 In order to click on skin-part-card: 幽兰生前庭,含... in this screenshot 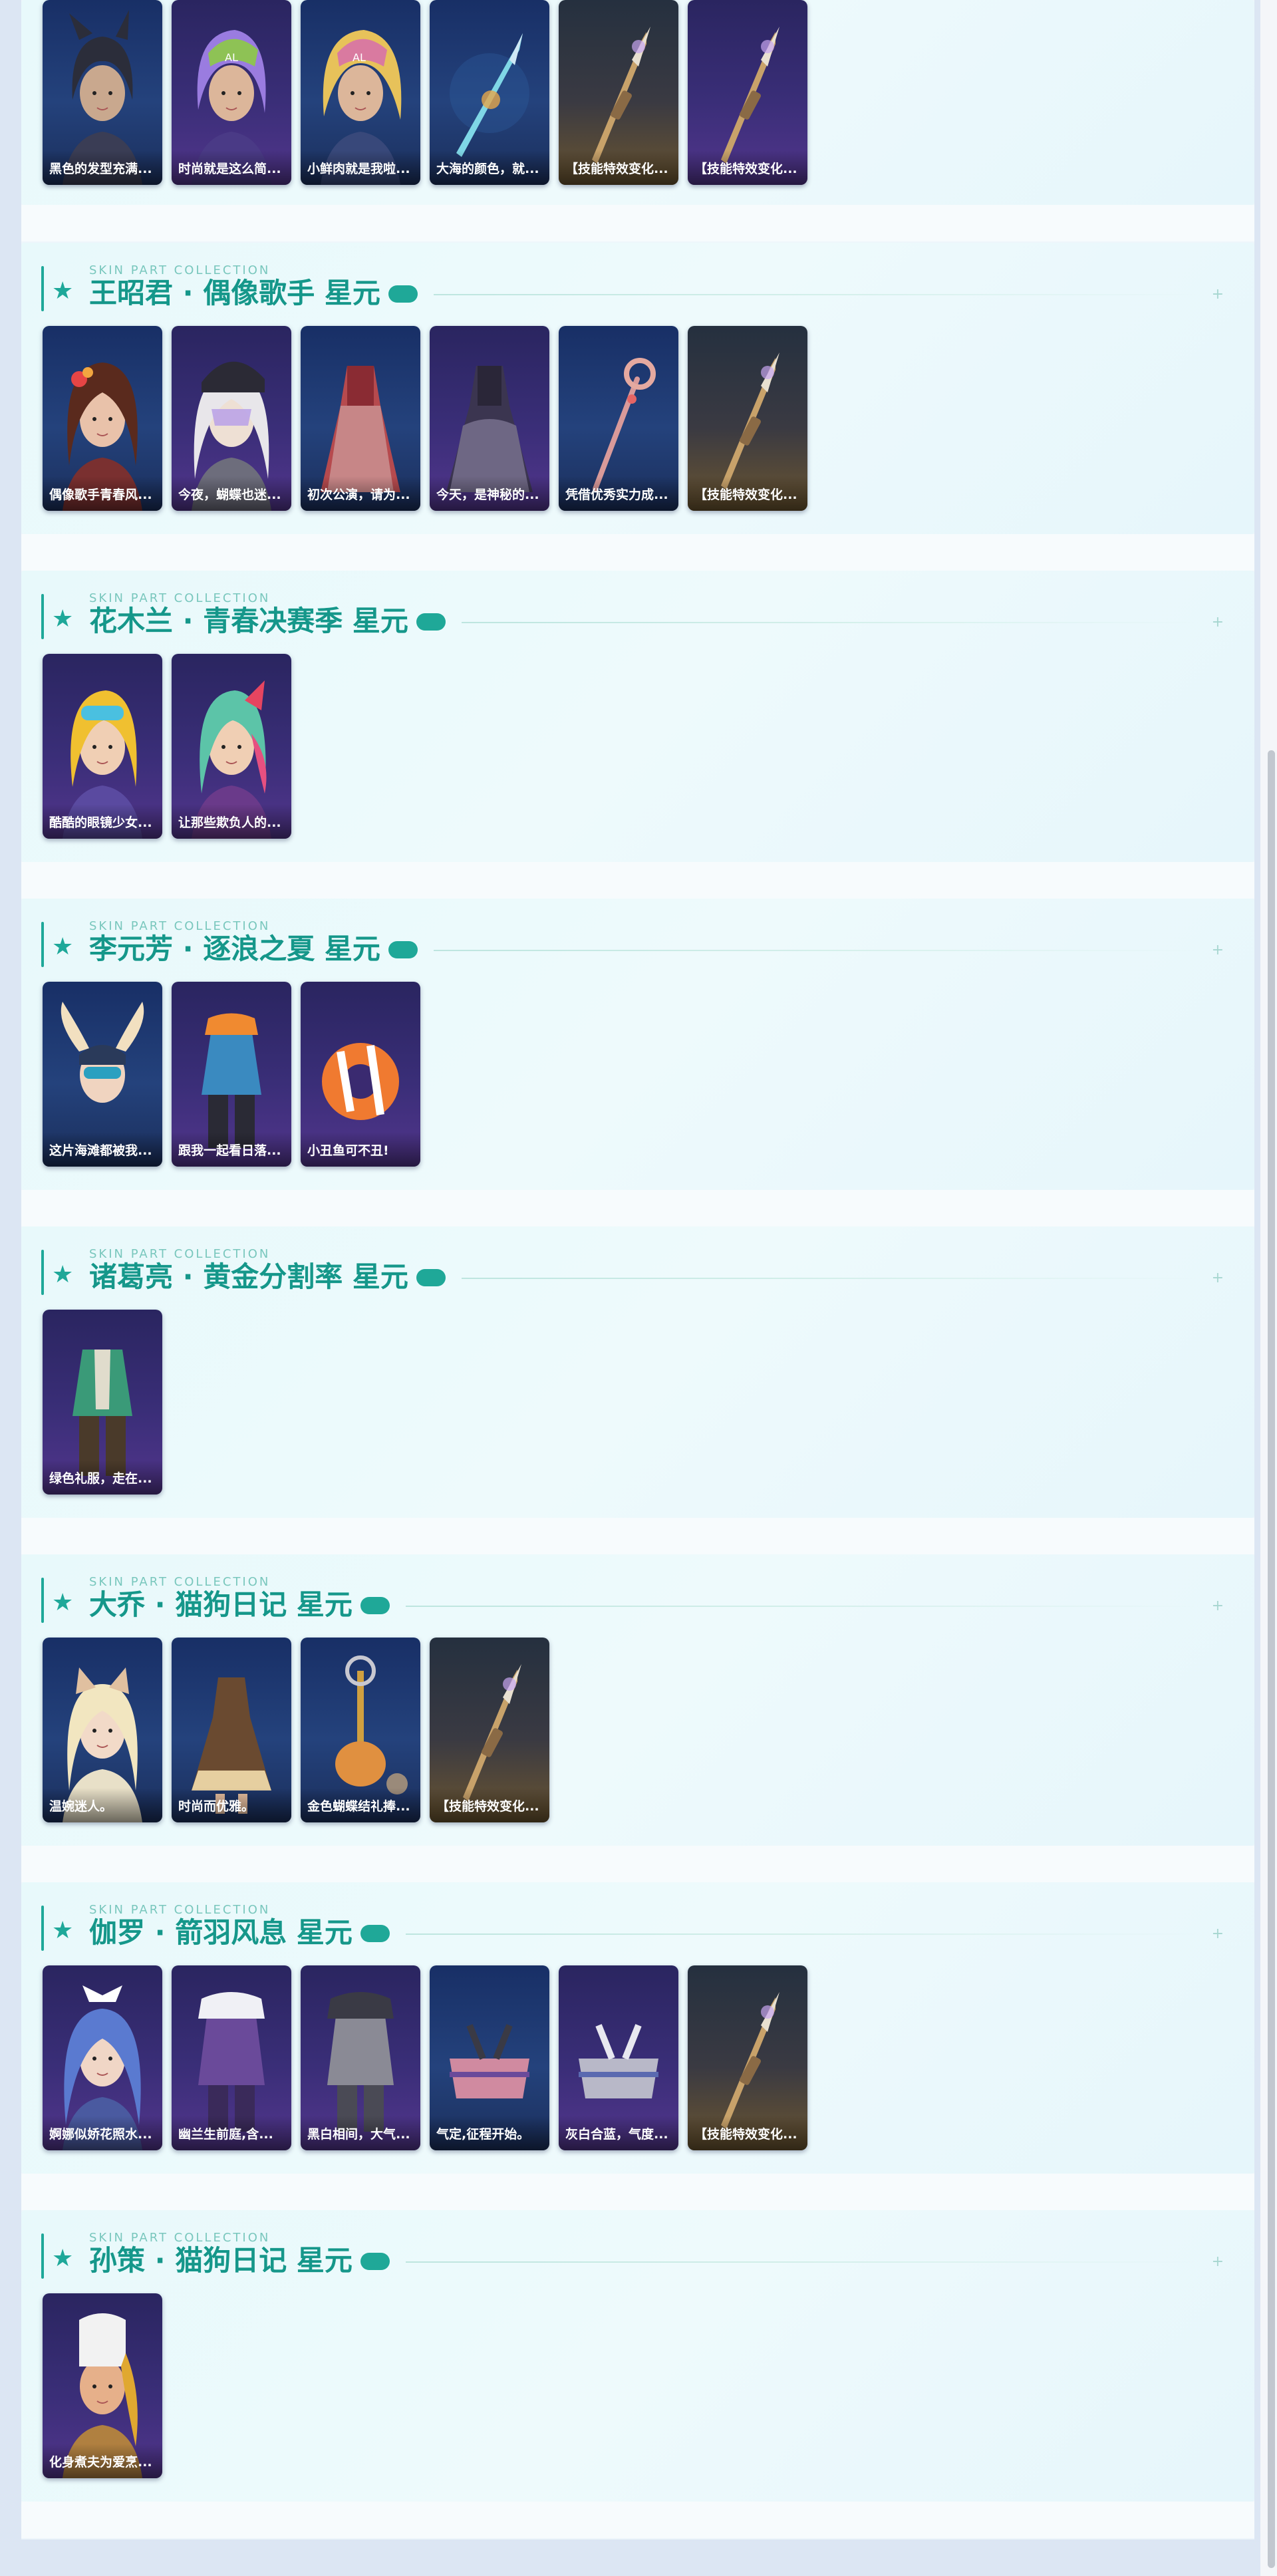, I will do `click(232, 2057)`.